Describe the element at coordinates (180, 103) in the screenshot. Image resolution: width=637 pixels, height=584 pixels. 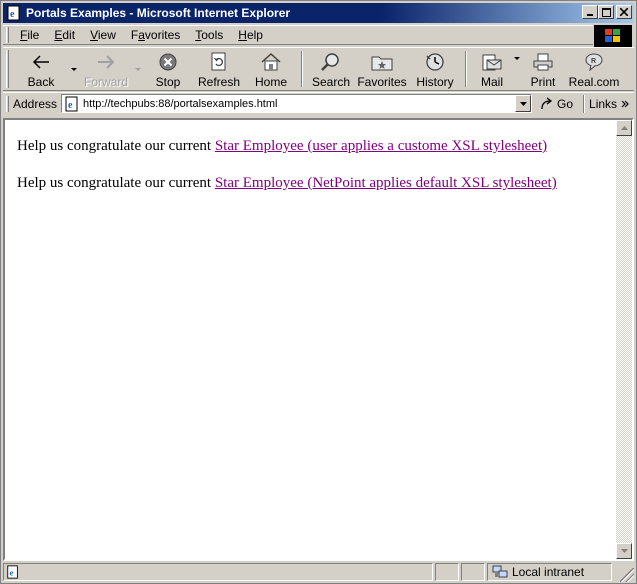
I see `address-url: http://techpubs:88/portalsexamples.html` at that location.